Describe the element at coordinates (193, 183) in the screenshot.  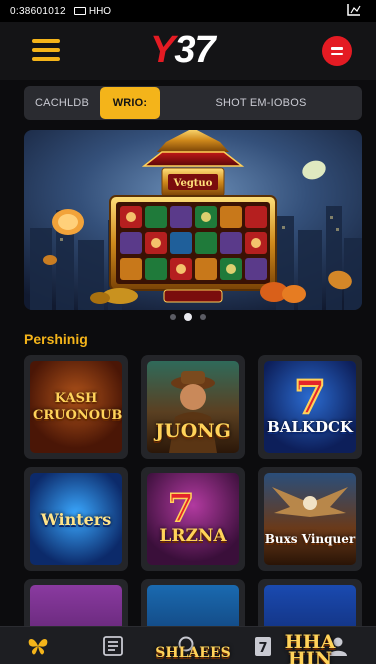
I see `banner-marquee-text: Vegtuo` at that location.